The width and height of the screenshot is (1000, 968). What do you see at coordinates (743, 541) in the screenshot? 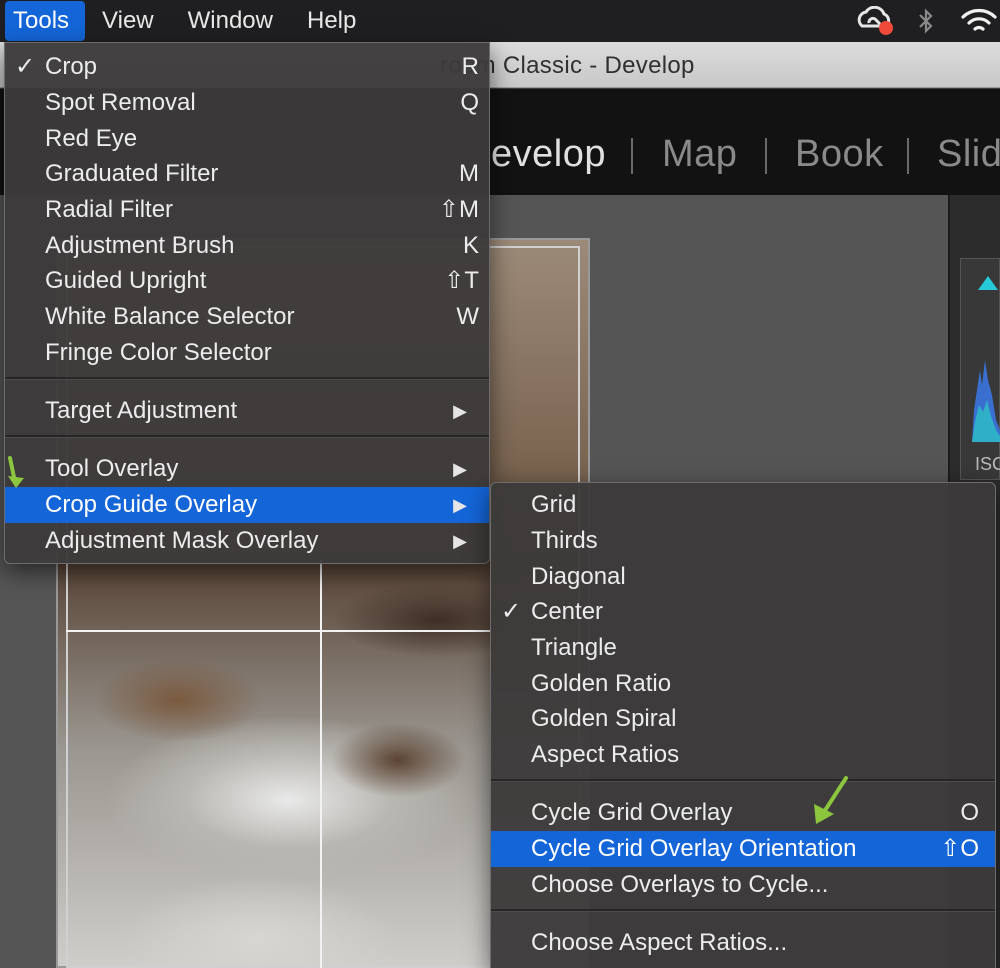
I see `submenu-item-thirds: Thirds` at bounding box center [743, 541].